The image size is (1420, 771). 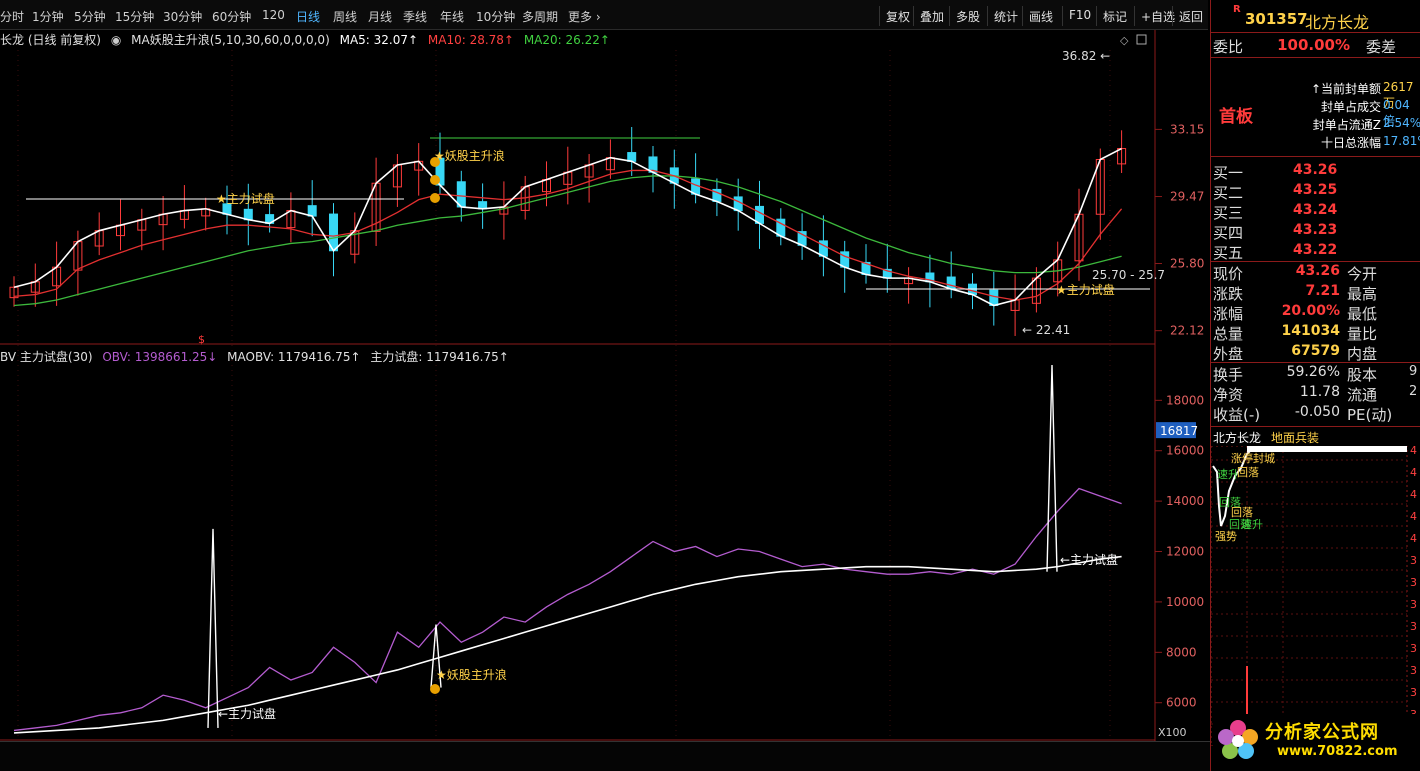 I want to click on weicha-label: 委差, so click(x=1380, y=47).